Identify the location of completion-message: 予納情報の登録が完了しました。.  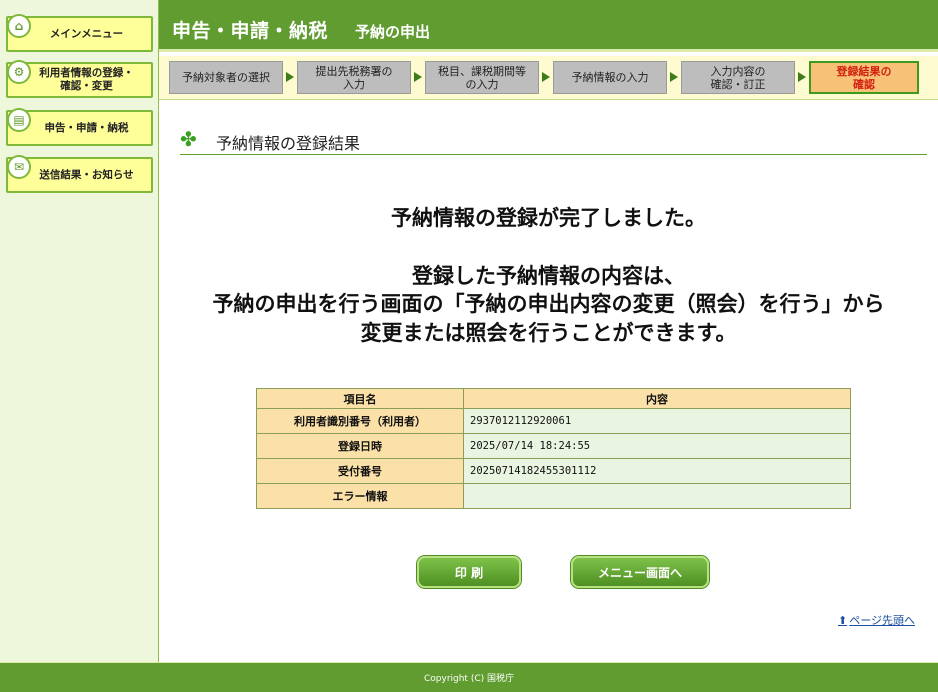
(548, 218).